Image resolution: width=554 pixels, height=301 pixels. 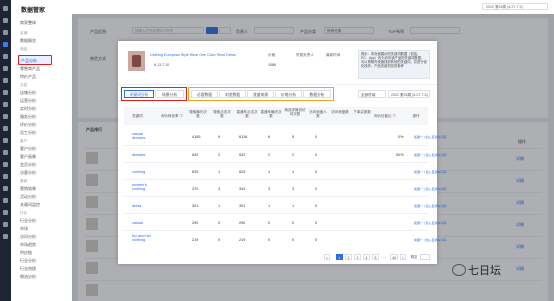 I want to click on table-cell: 290, so click(x=195, y=223).